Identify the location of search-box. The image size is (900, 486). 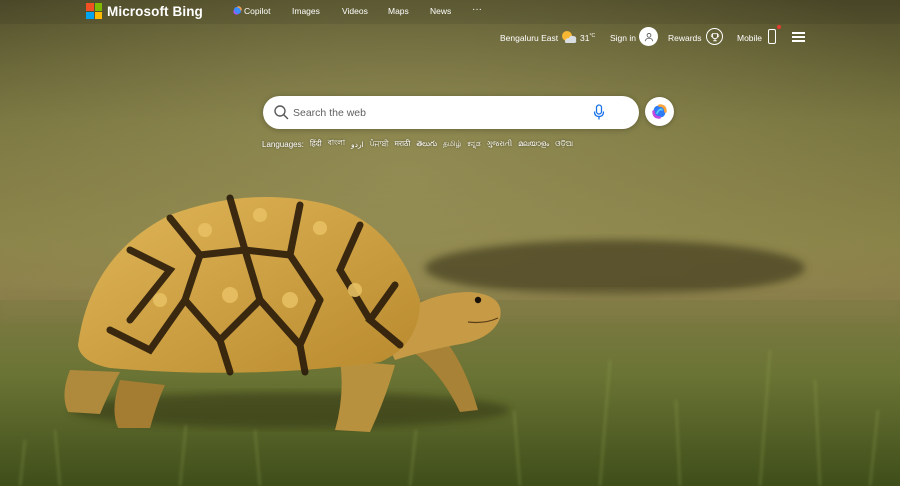
(451, 112).